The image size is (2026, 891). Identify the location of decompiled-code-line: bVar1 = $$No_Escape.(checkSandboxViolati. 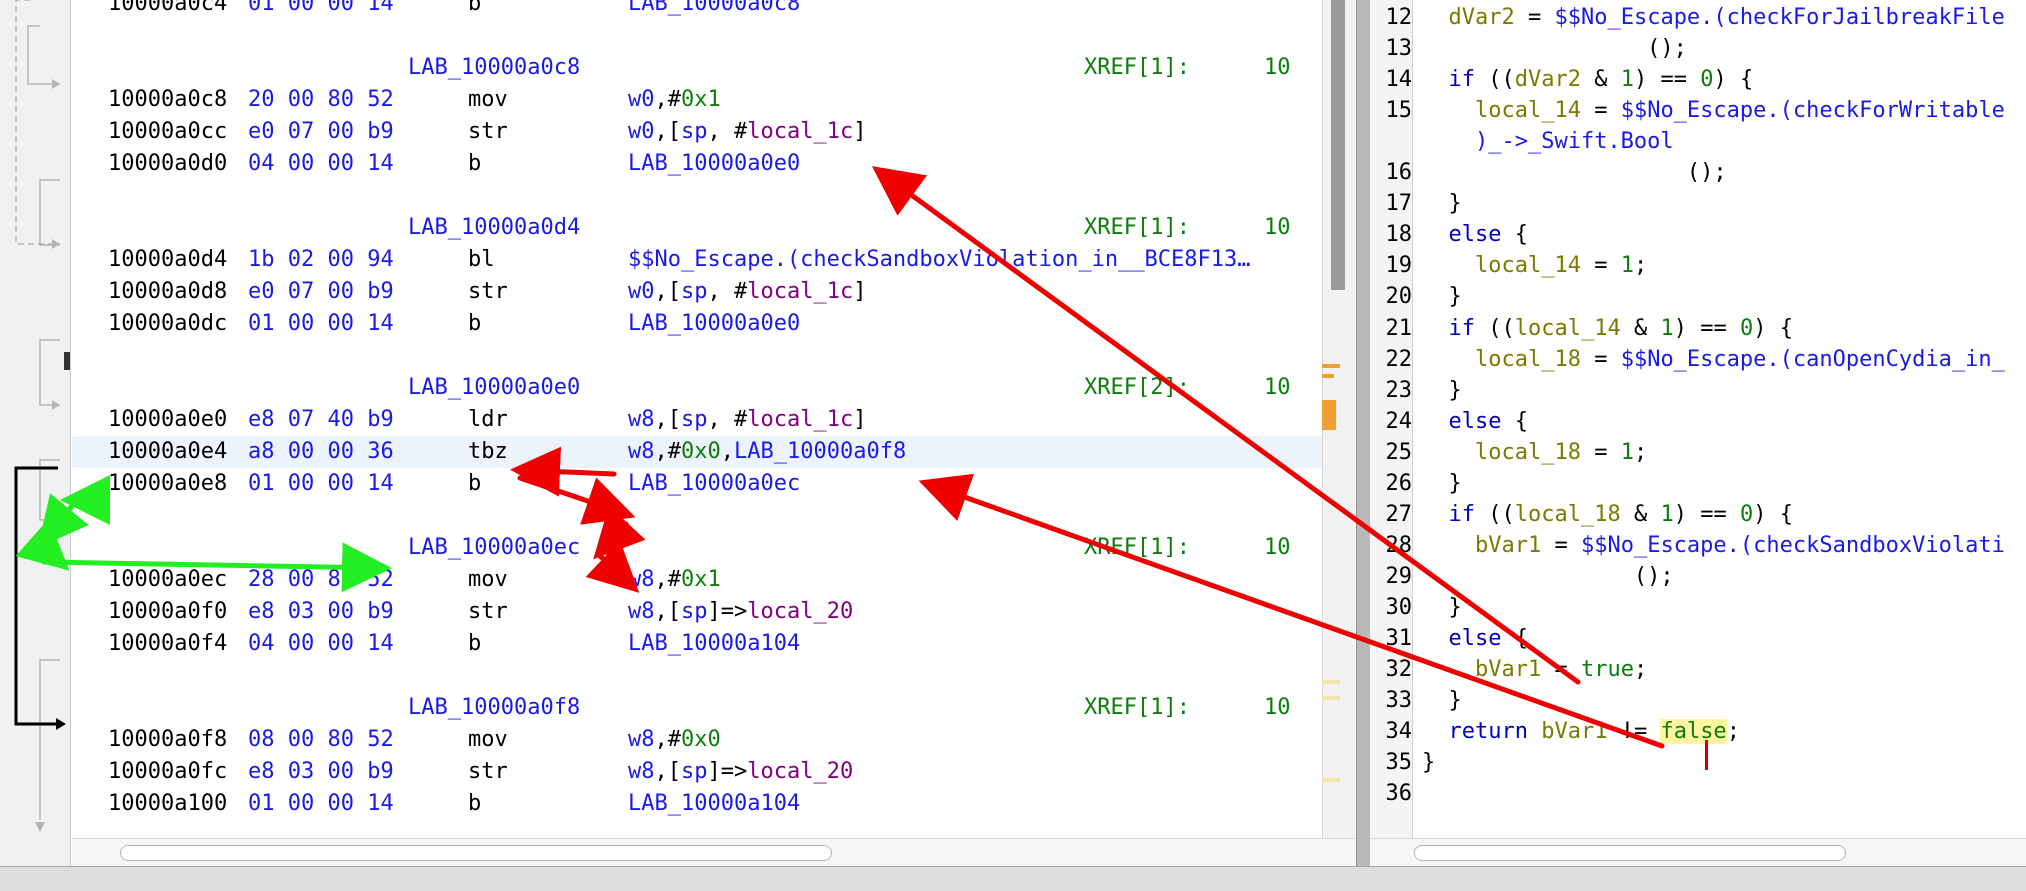
(1713, 546).